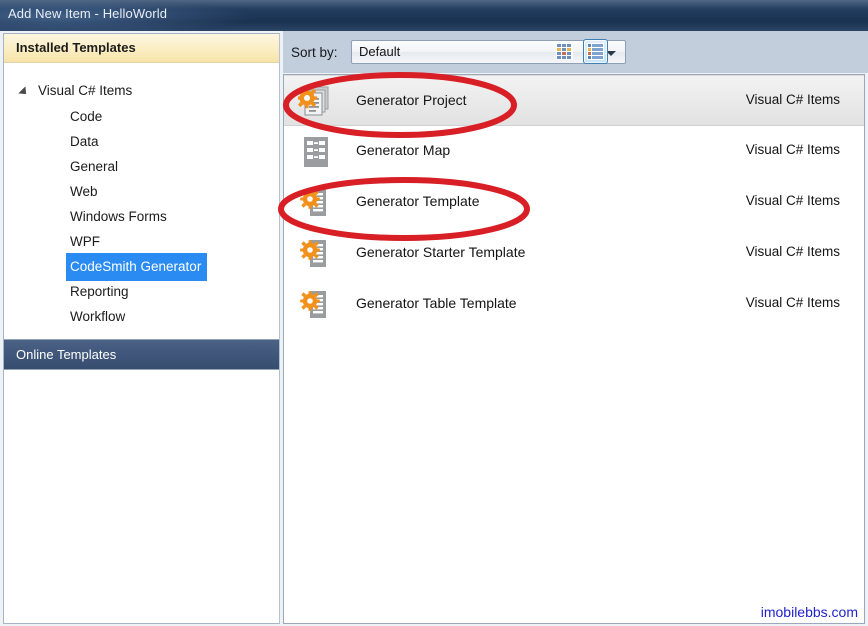  Describe the element at coordinates (434, 15) in the screenshot. I see `title-bar: Add New Item - HelloWorld` at that location.